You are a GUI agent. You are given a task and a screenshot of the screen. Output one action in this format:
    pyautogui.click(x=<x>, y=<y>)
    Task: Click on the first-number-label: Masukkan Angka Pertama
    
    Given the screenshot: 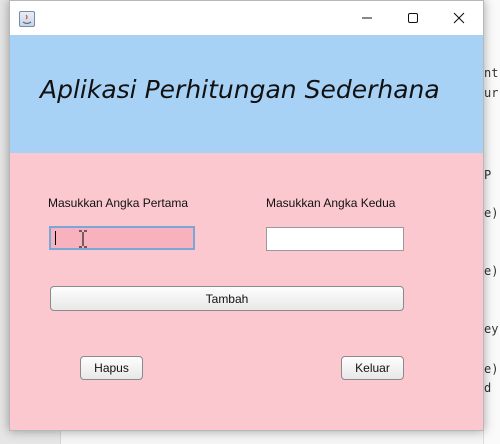 What is the action you would take?
    pyautogui.click(x=118, y=203)
    